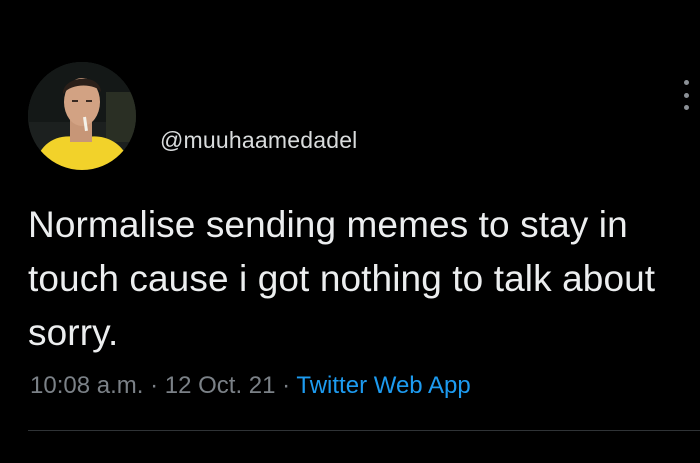 This screenshot has height=463, width=700. I want to click on user-handle: @muuhaamedadel, so click(259, 140).